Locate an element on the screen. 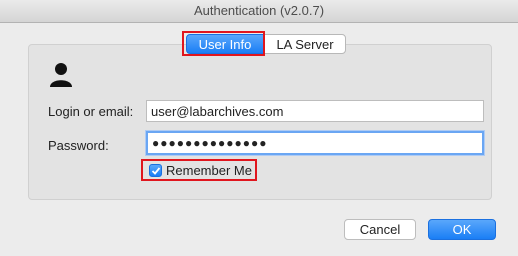  window-title: Authentication (v2.0.7) is located at coordinates (259, 11).